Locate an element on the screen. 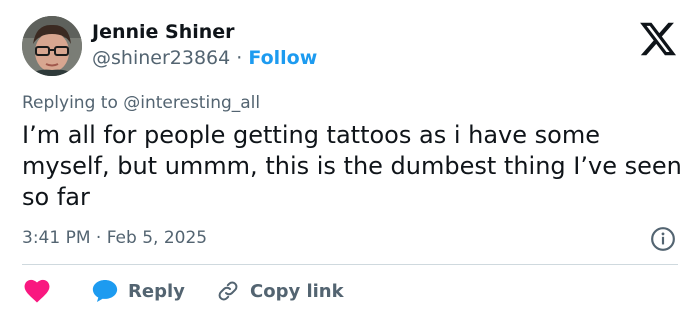 The width and height of the screenshot is (700, 318). x-logo-icon is located at coordinates (658, 39).